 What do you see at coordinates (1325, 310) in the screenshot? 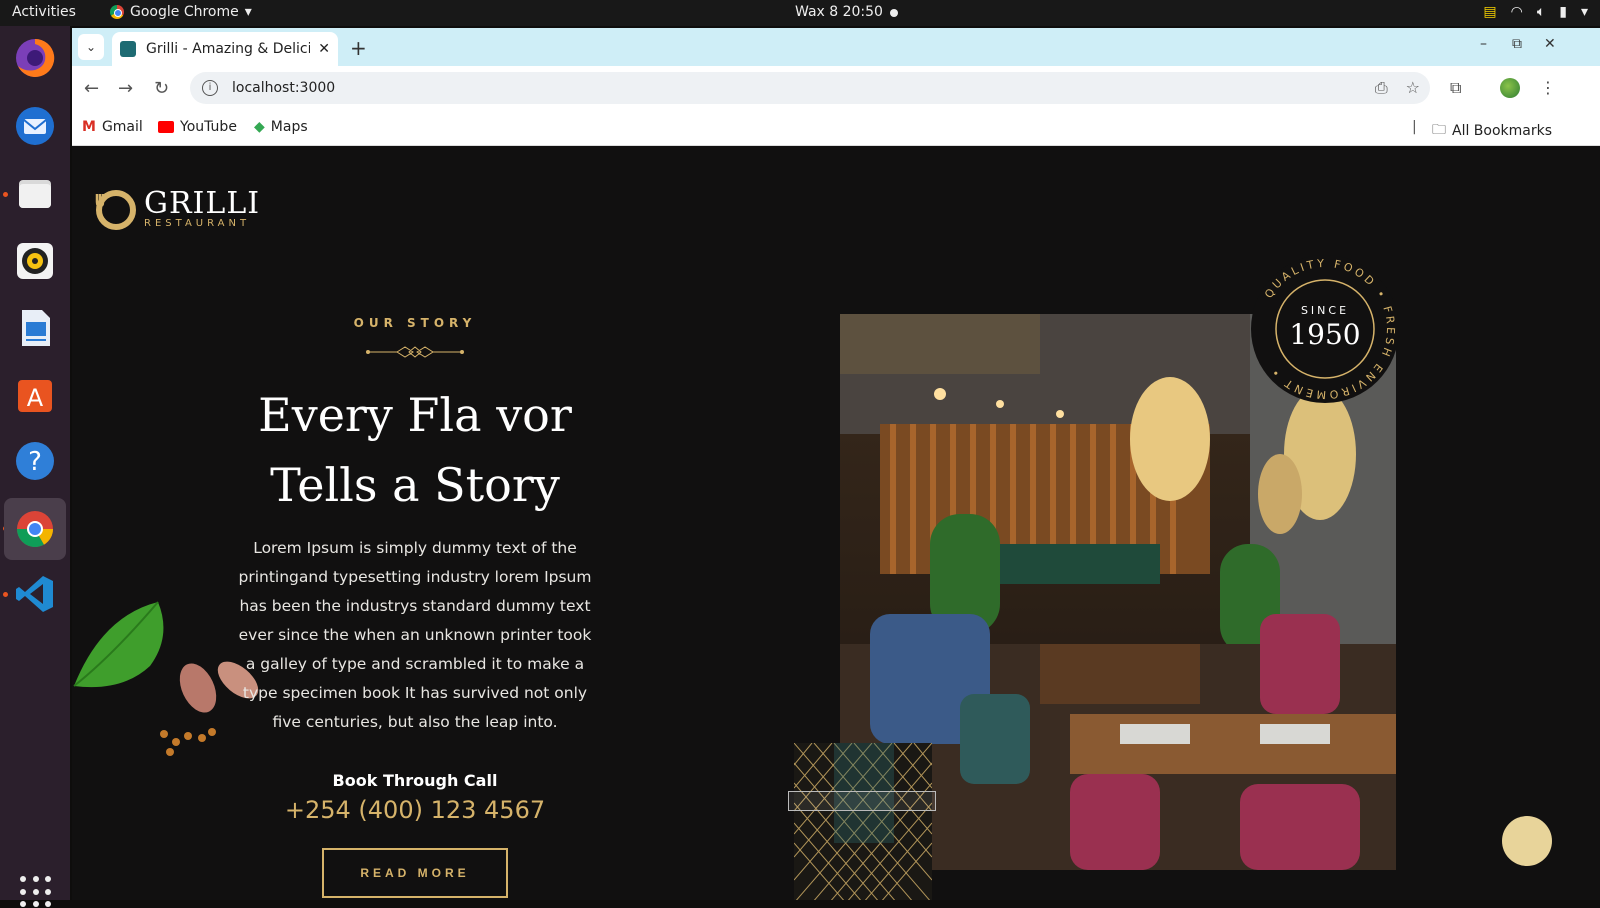
I see `badge-since: SINCE` at bounding box center [1325, 310].